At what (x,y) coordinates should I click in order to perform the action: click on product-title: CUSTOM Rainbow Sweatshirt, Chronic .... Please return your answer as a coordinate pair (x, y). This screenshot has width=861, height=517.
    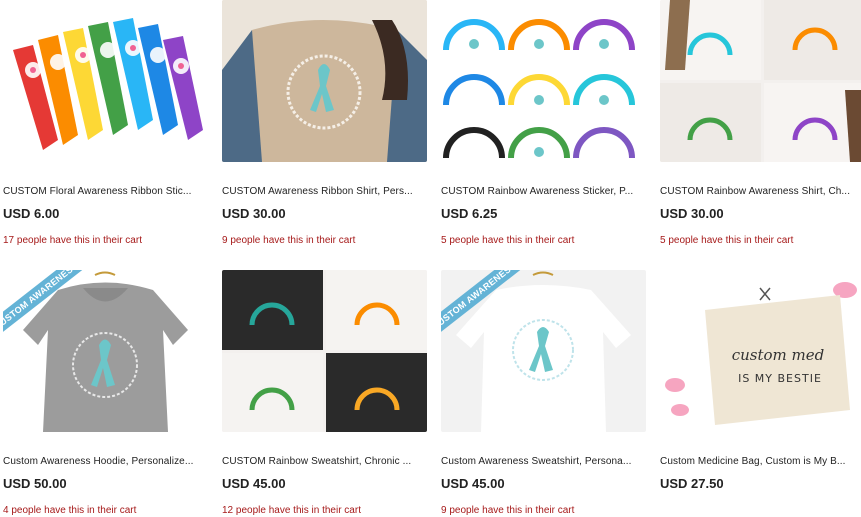
    Looking at the image, I should click on (324, 461).